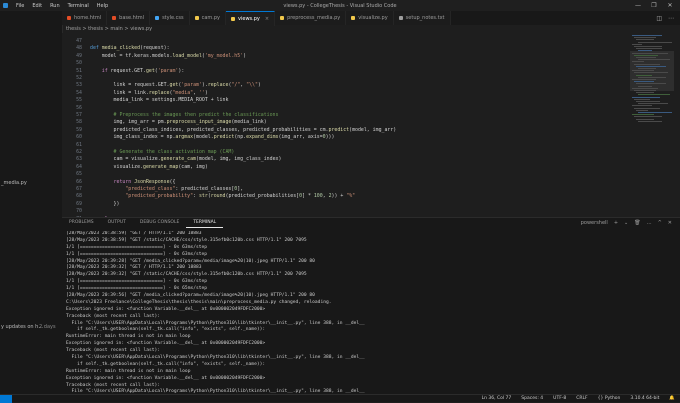 The image size is (680, 403). I want to click on tab-label: visualize.py, so click(373, 18).